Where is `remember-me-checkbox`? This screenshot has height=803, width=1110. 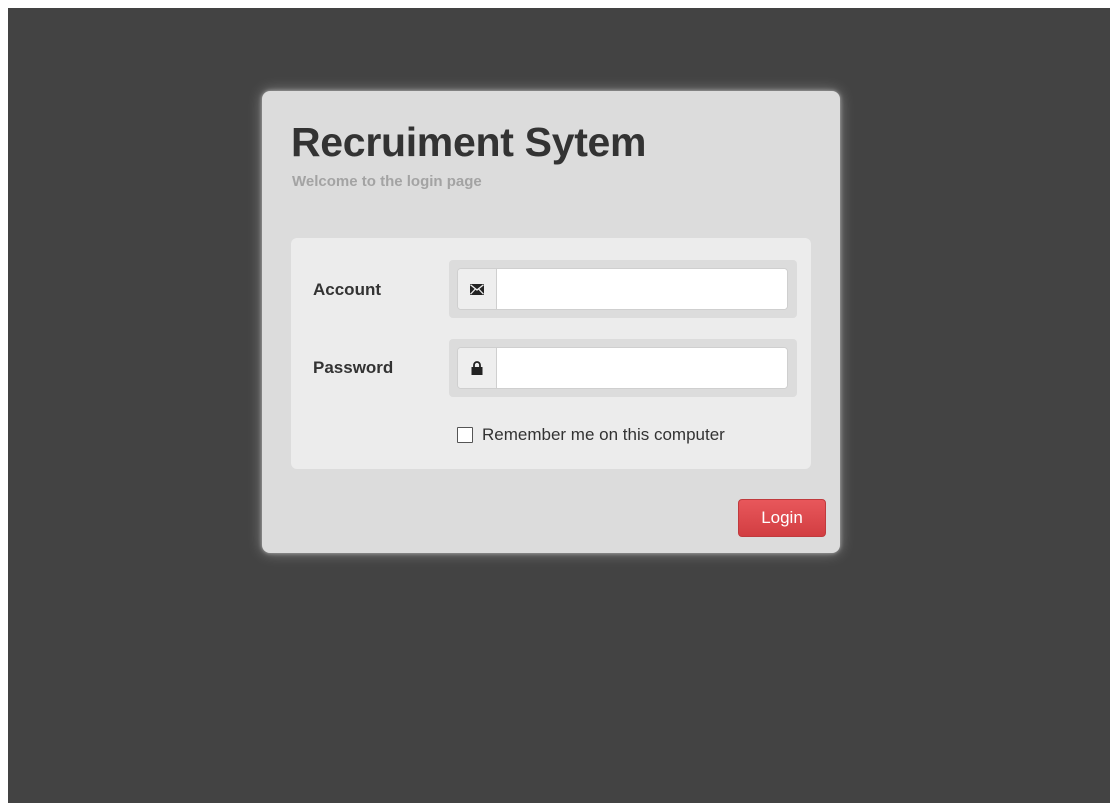 remember-me-checkbox is located at coordinates (465, 435).